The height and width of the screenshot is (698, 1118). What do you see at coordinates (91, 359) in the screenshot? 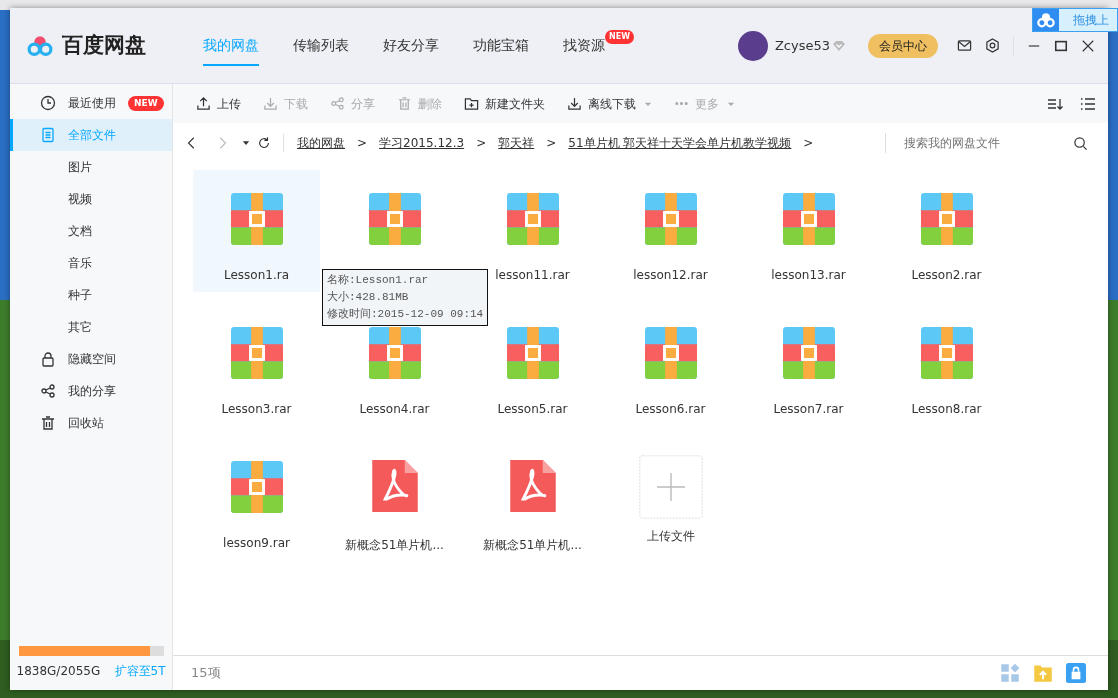
I see `sidebar-item: 隐藏空间` at bounding box center [91, 359].